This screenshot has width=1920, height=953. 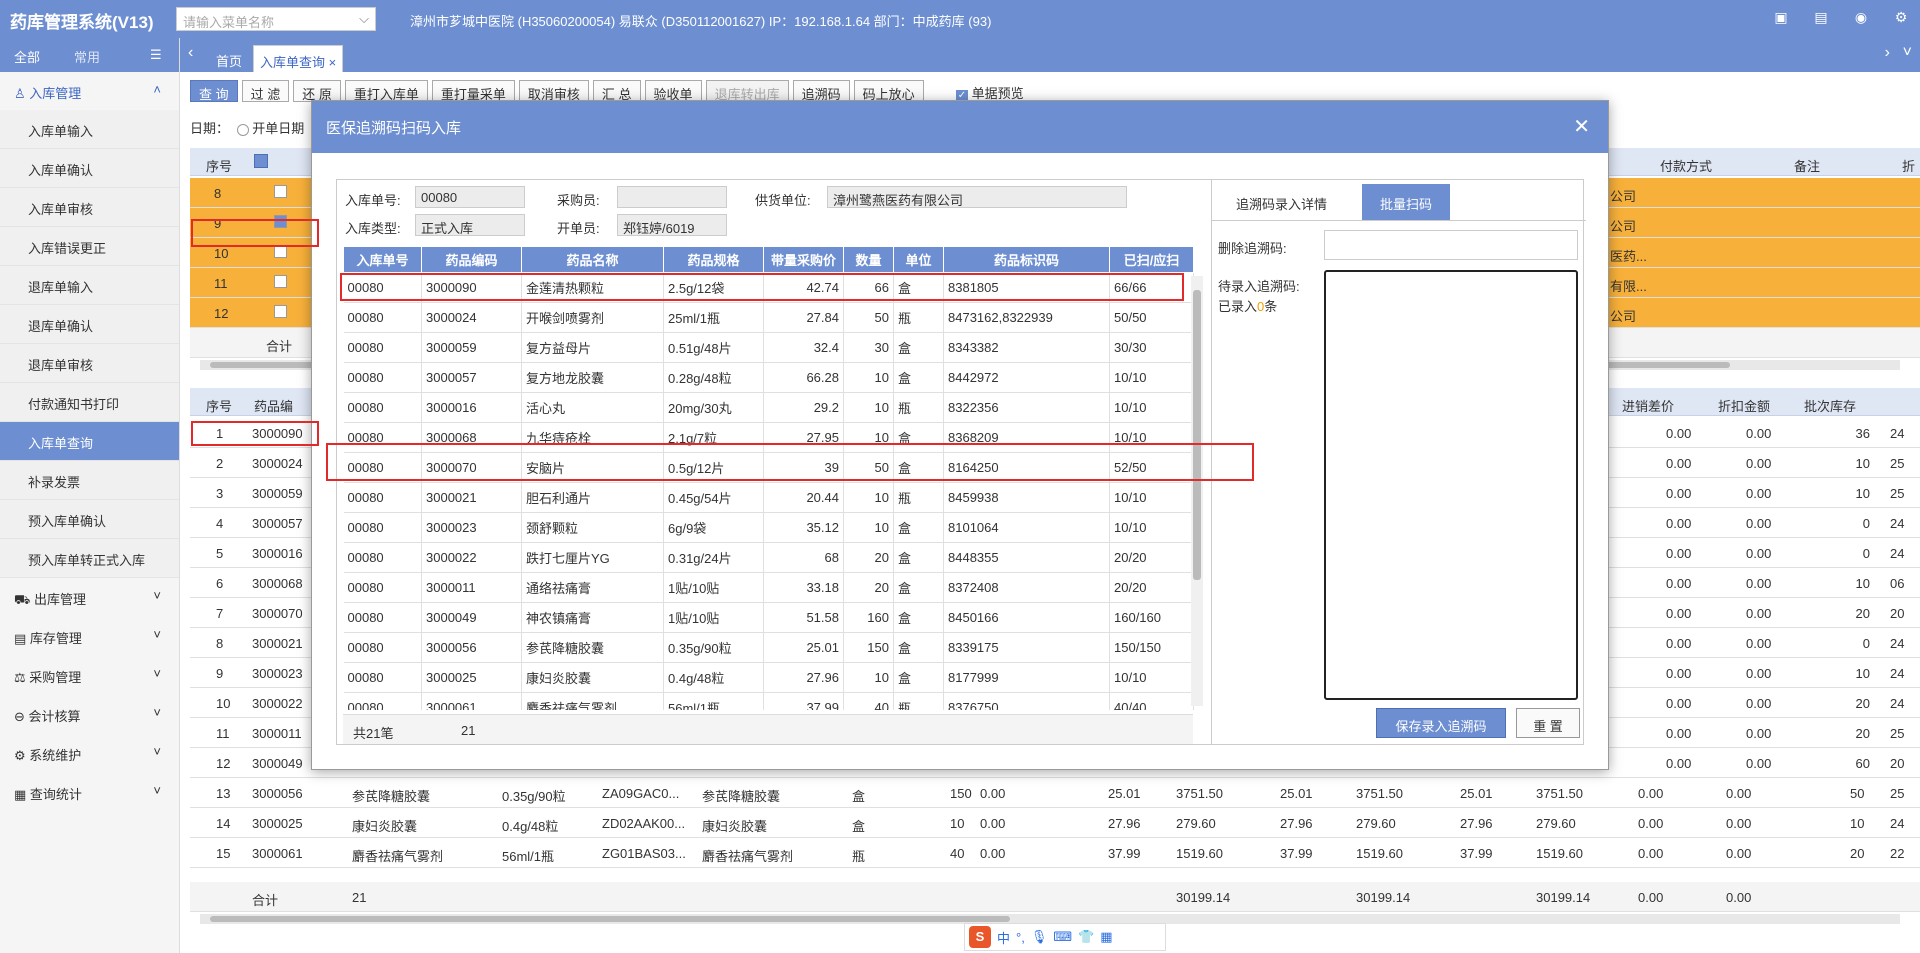 I want to click on toolbar-button: 退库转出库, so click(x=747, y=91).